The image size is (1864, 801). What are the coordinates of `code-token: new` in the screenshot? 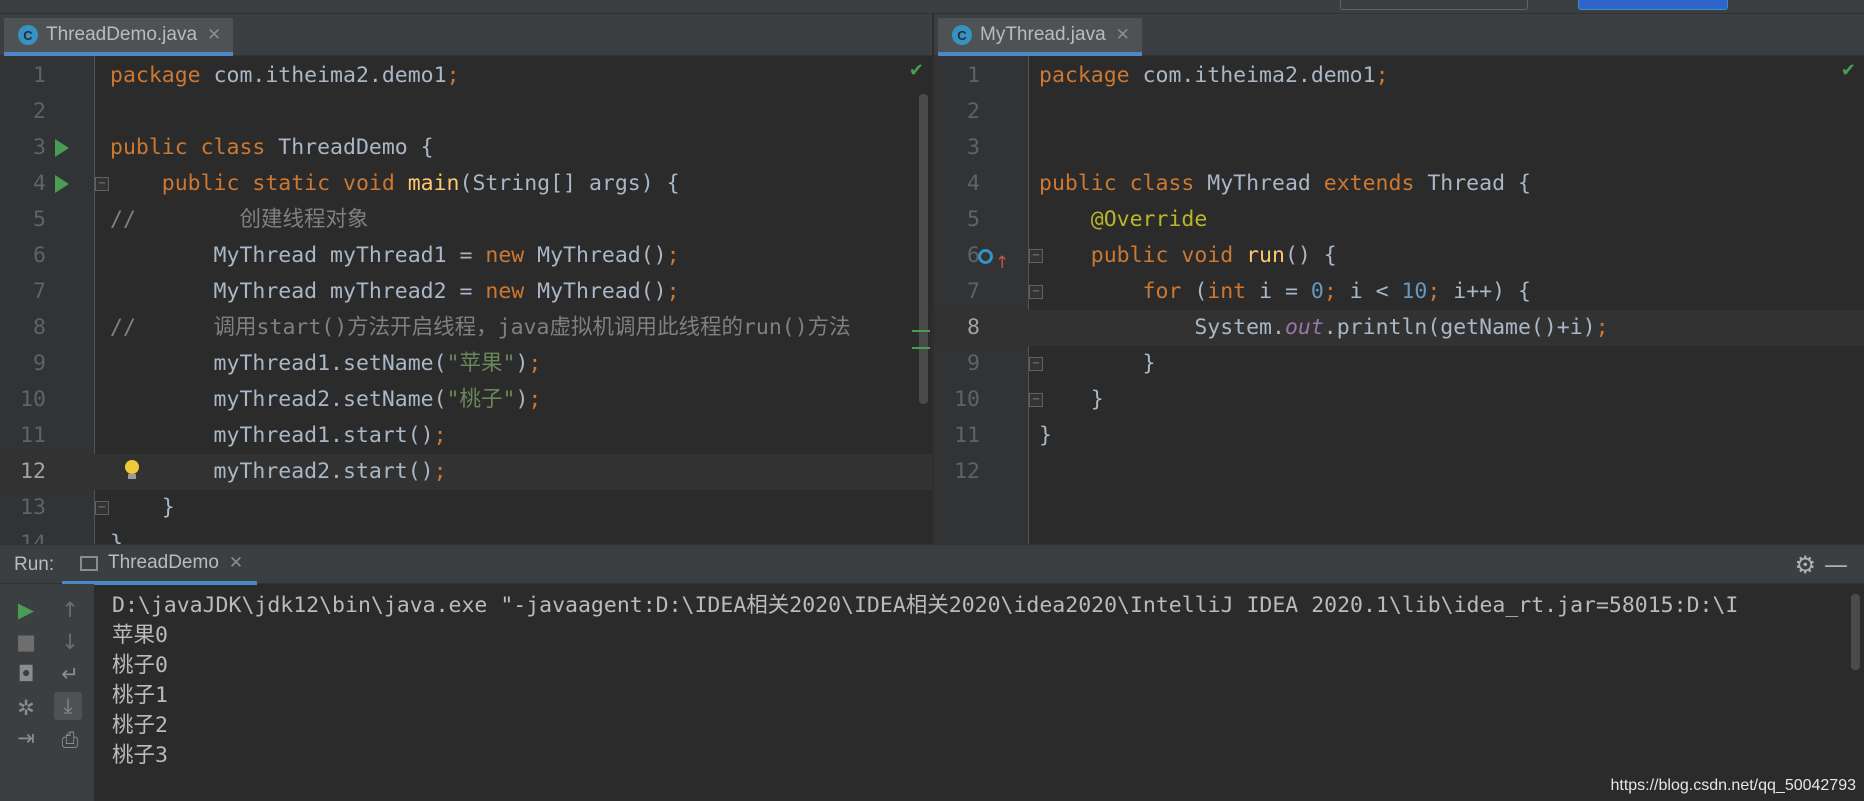 It's located at (511, 255).